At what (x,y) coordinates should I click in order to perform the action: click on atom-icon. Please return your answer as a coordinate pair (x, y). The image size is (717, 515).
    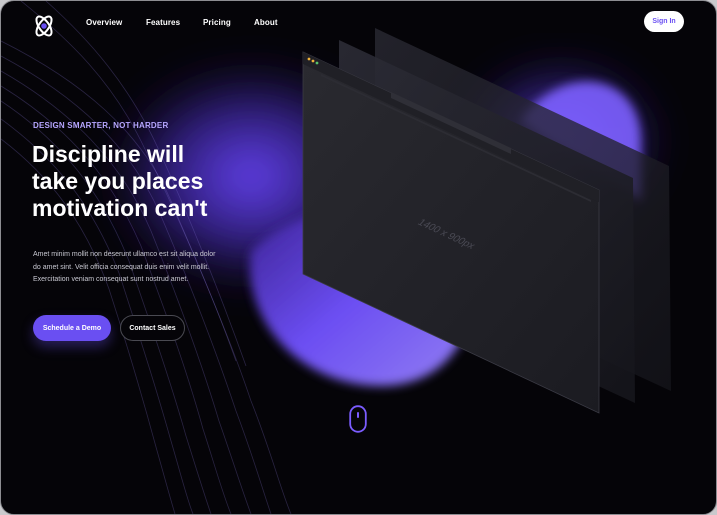
    Looking at the image, I should click on (44, 26).